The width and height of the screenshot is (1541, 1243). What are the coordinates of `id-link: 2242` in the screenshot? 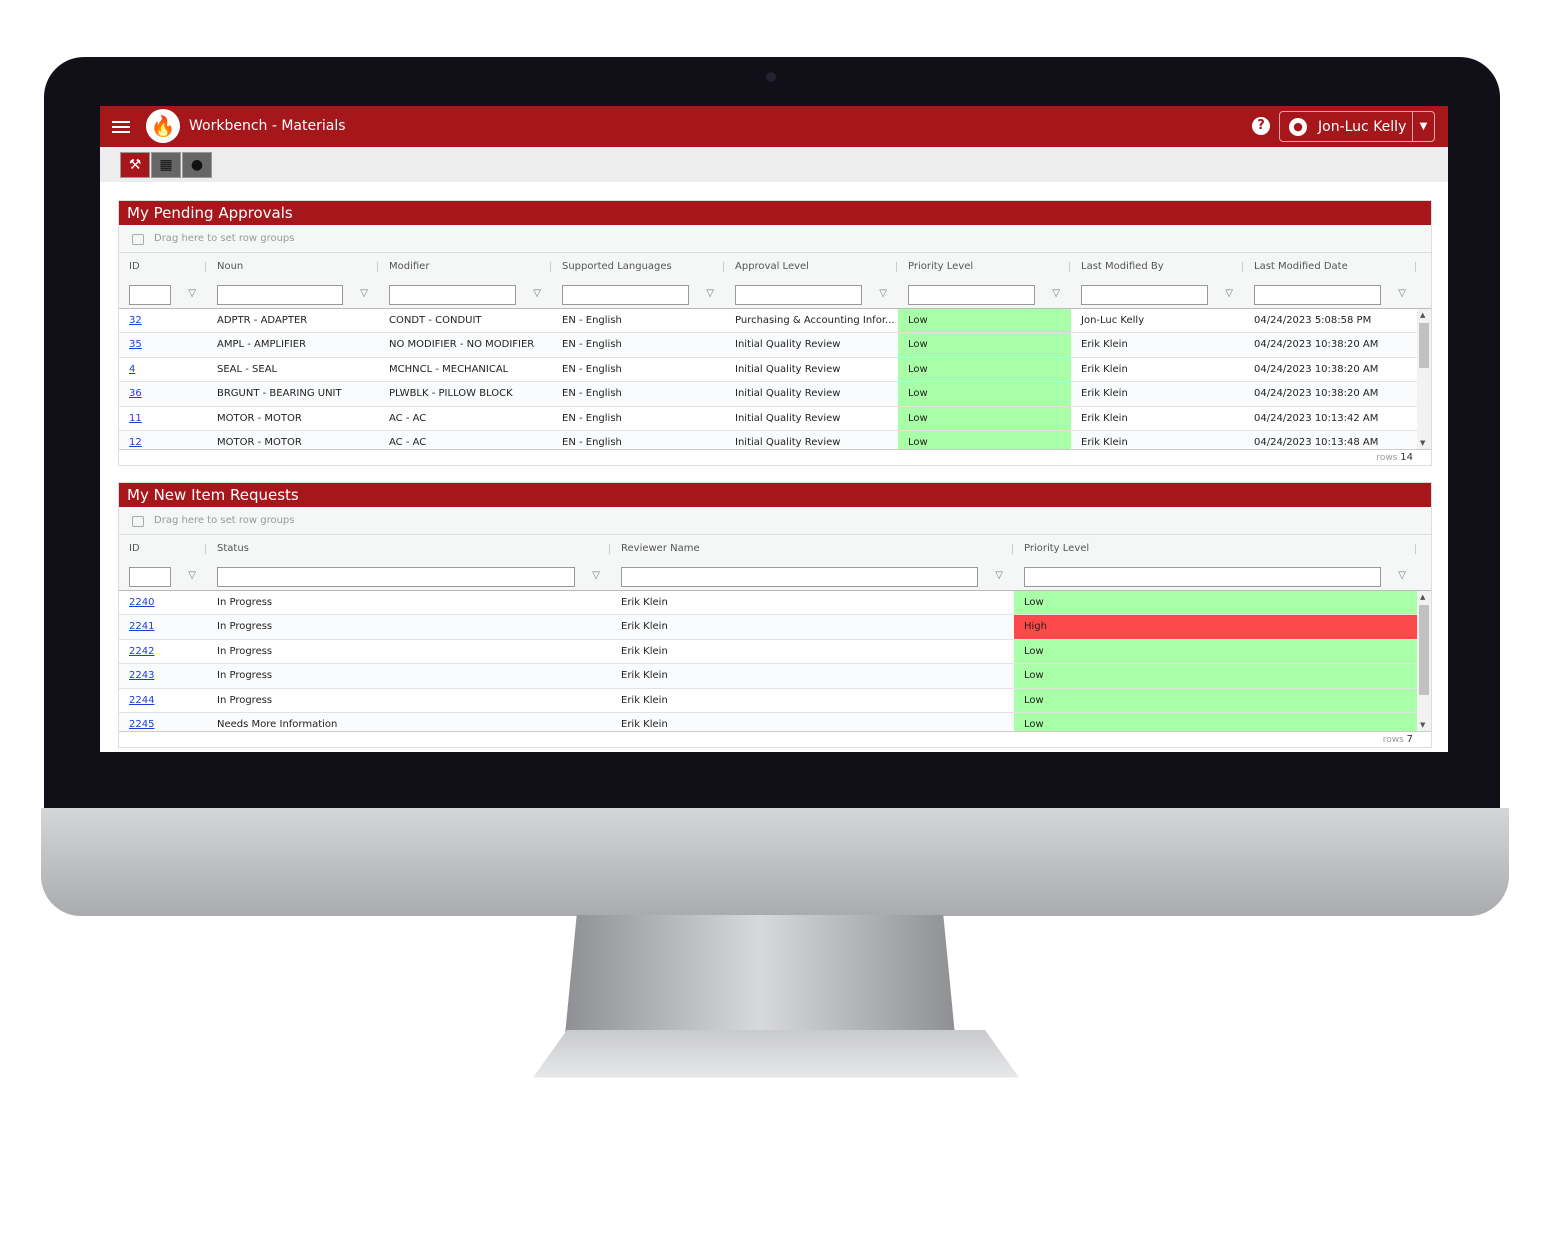 It's located at (141, 651).